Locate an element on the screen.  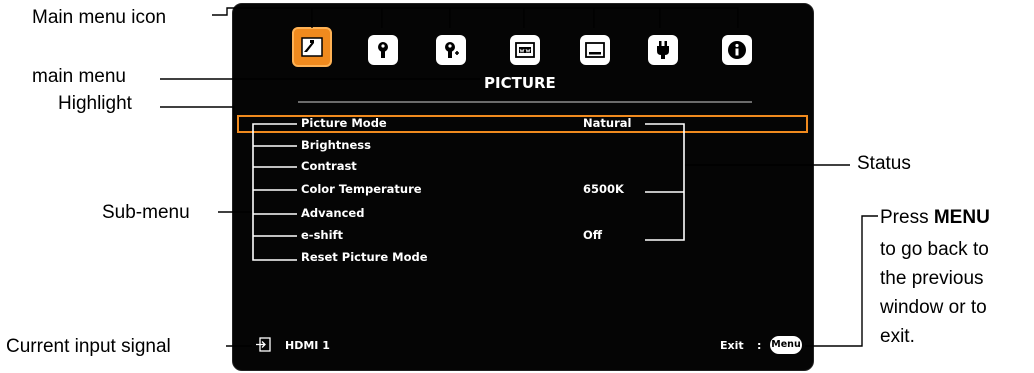
status-bracket is located at coordinates (665, 182).